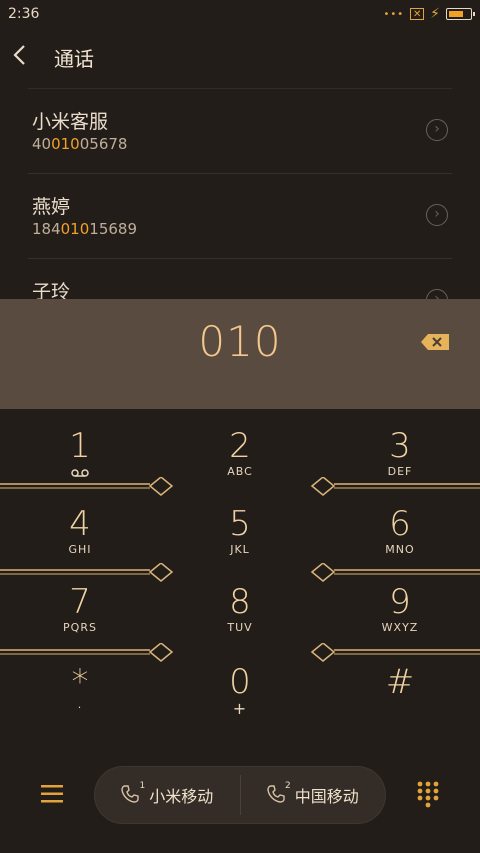  What do you see at coordinates (80, 527) in the screenshot?
I see `key-4: 4 GHI` at bounding box center [80, 527].